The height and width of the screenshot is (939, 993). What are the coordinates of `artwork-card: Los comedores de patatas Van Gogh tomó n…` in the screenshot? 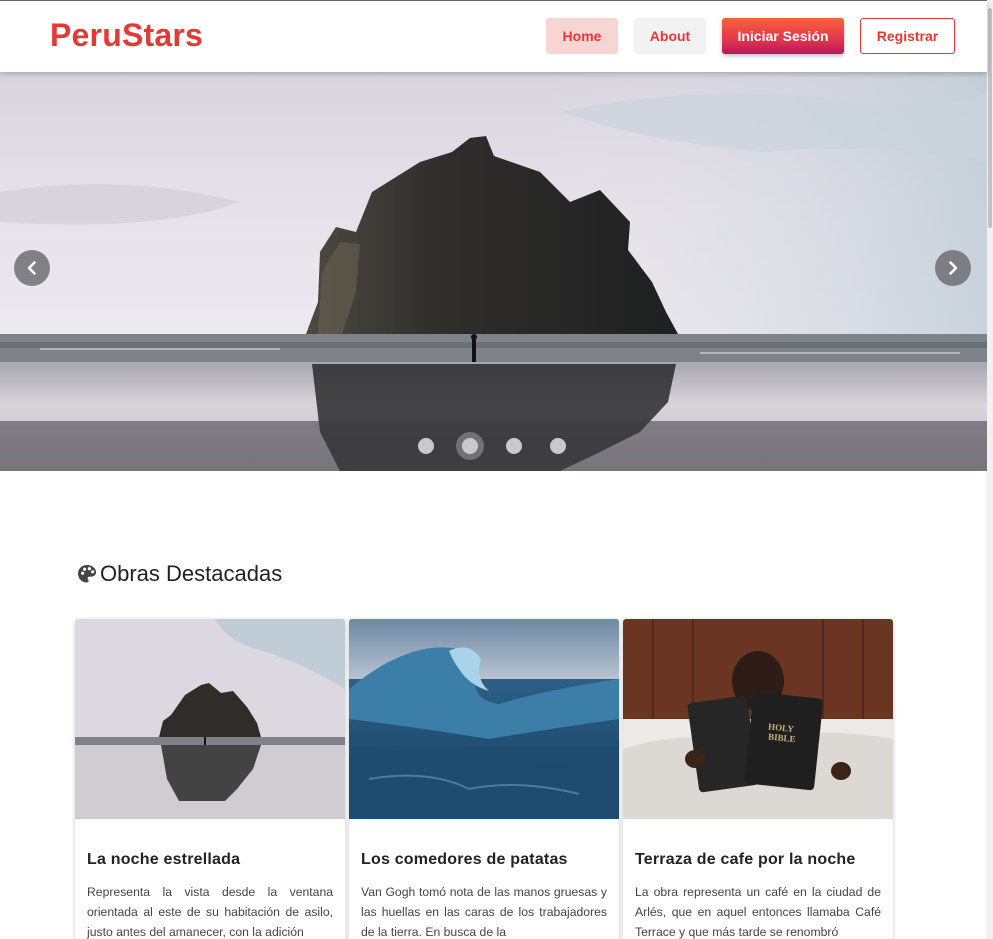 It's located at (484, 779).